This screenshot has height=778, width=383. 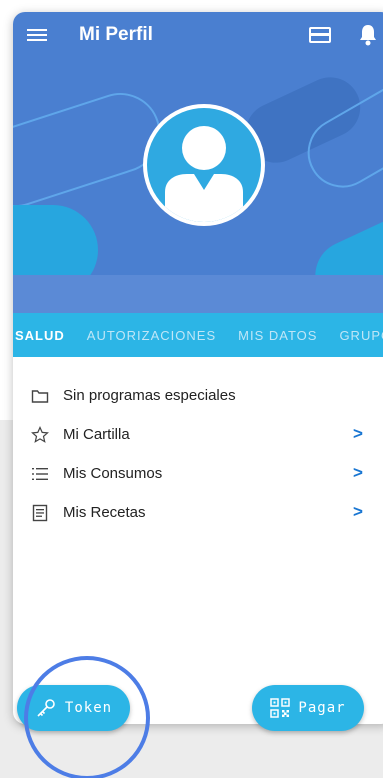 I want to click on list-item-recetas: Mis Recetas >, so click(x=198, y=513).